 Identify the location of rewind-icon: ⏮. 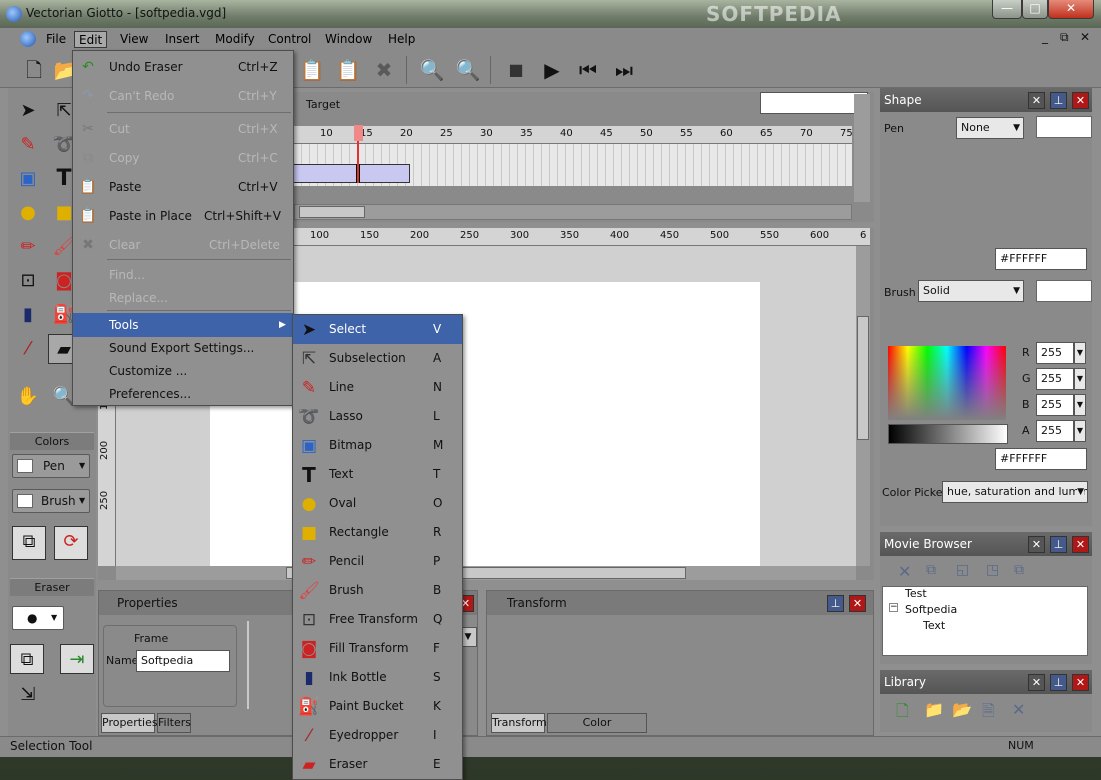
(588, 70).